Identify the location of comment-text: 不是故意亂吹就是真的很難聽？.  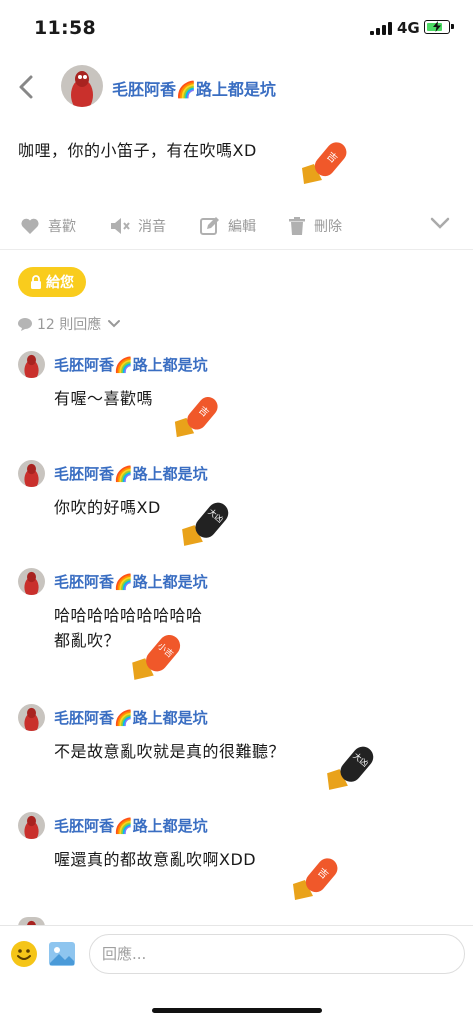
(170, 751).